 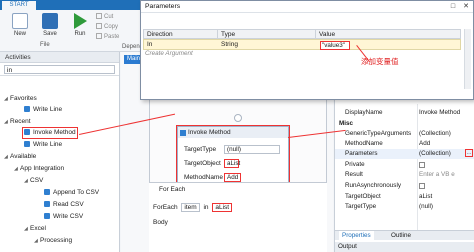 What do you see at coordinates (404, 165) in the screenshot?
I see `prop-private: Private` at bounding box center [404, 165].